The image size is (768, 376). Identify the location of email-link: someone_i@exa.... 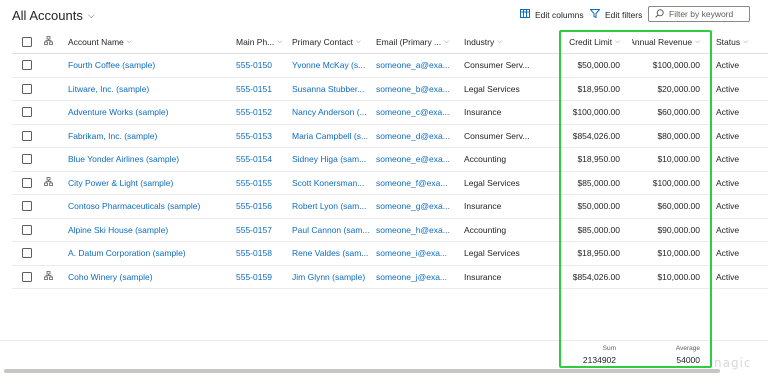
(411, 253).